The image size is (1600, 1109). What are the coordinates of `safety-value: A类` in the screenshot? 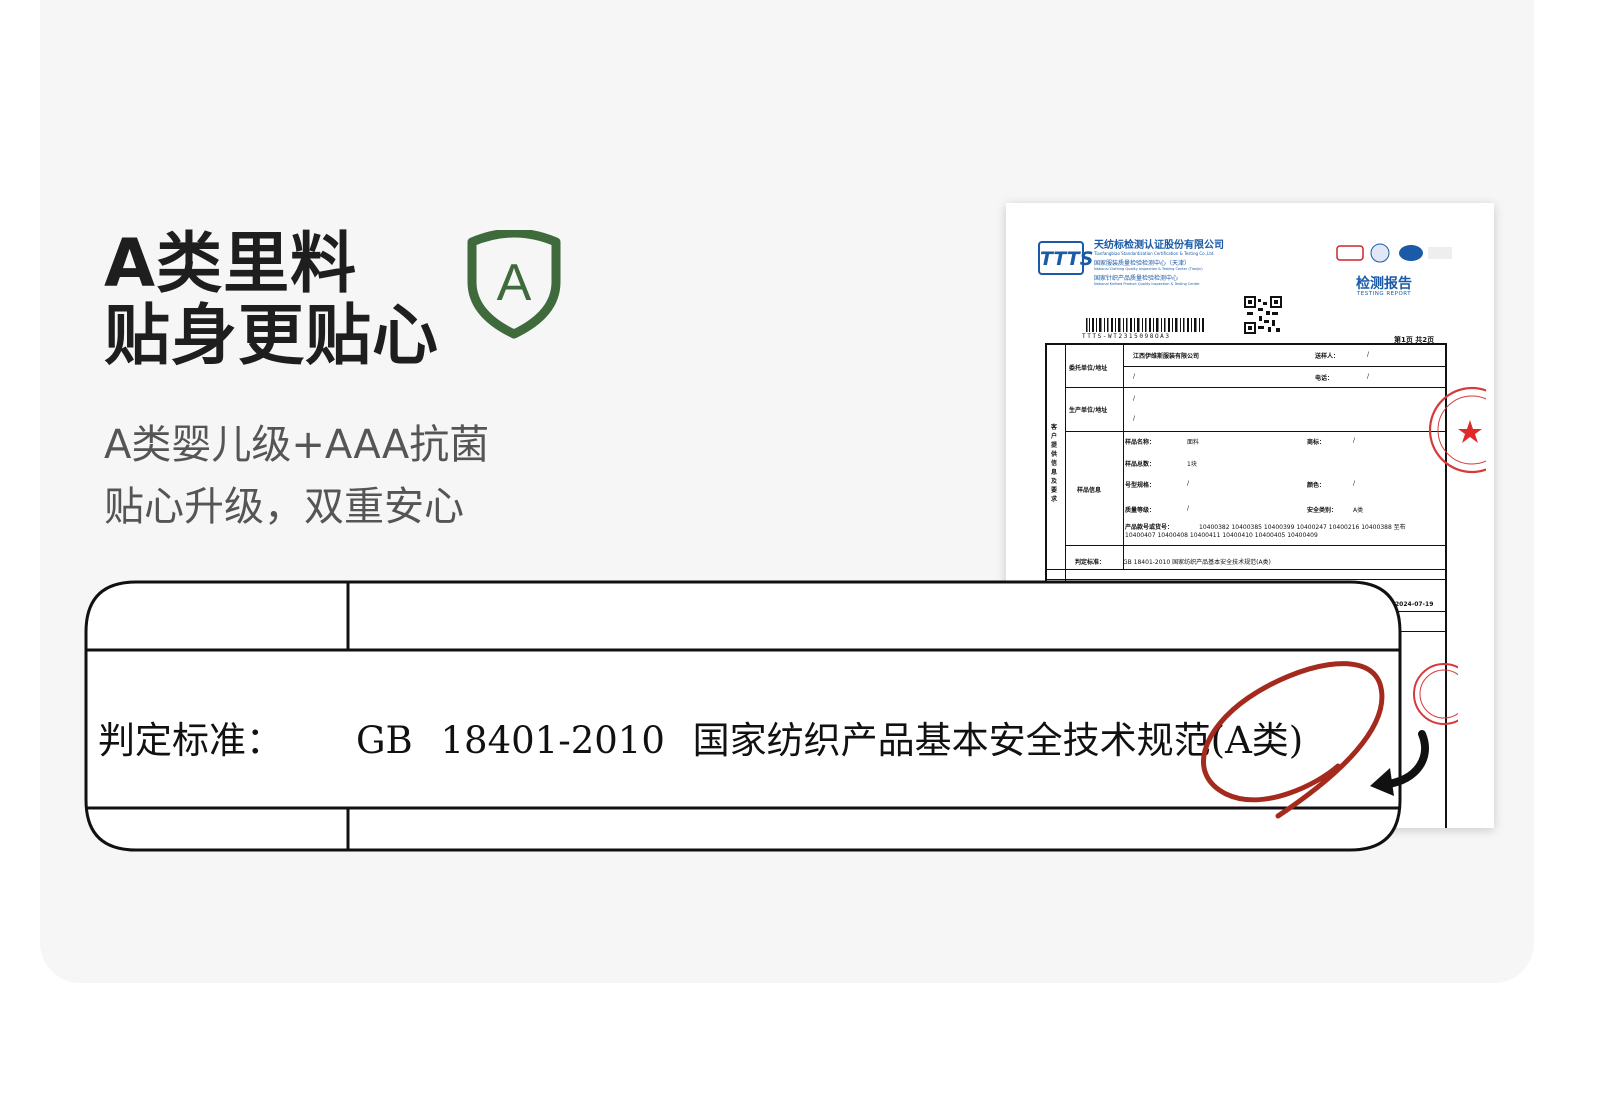 It's located at (1358, 510).